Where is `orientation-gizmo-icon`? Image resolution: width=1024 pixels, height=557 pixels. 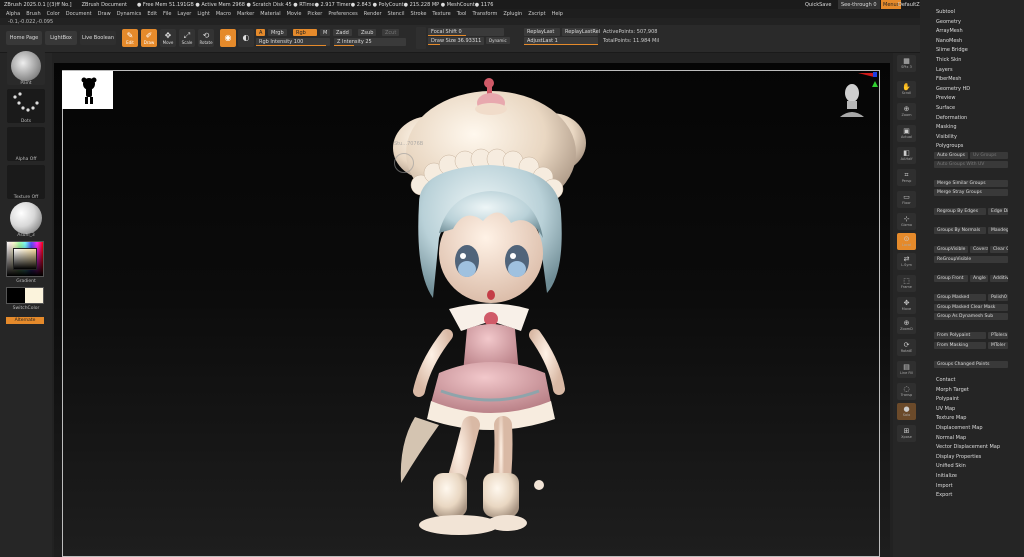 orientation-gizmo-icon is located at coordinates (858, 96).